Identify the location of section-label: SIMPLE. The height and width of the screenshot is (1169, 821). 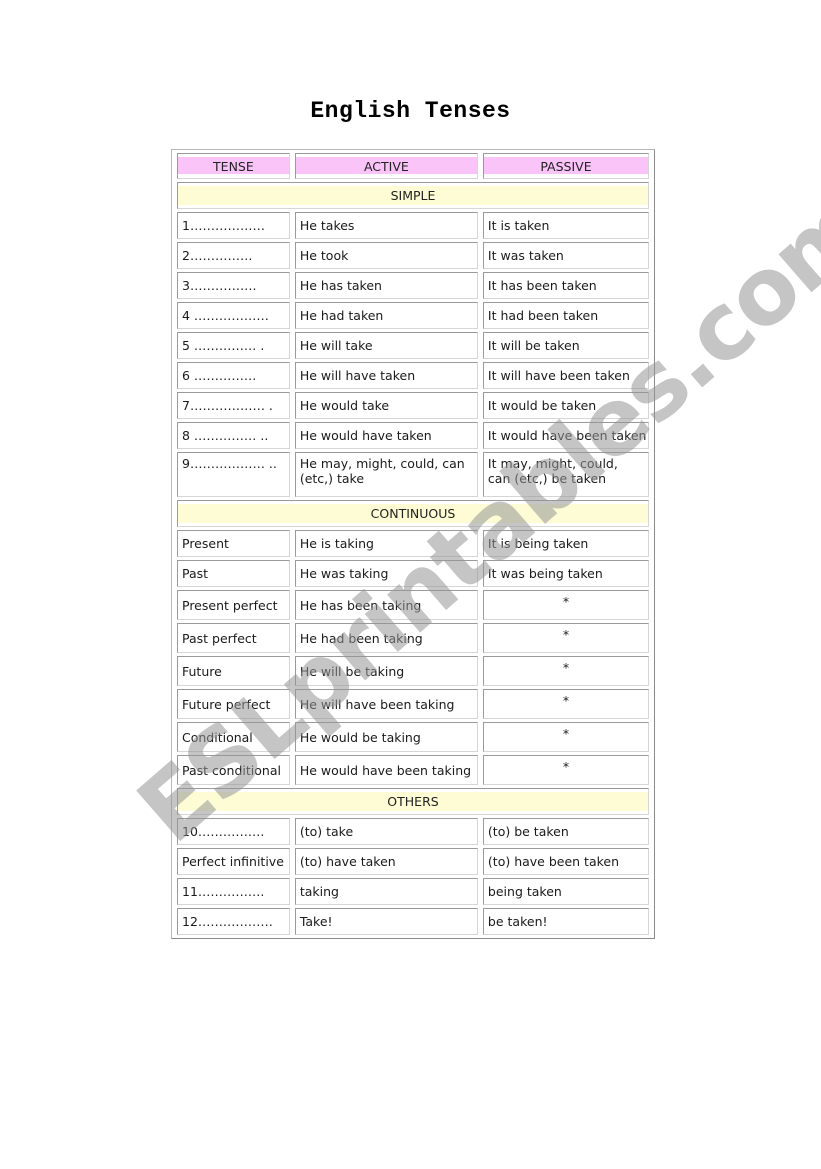
(413, 195).